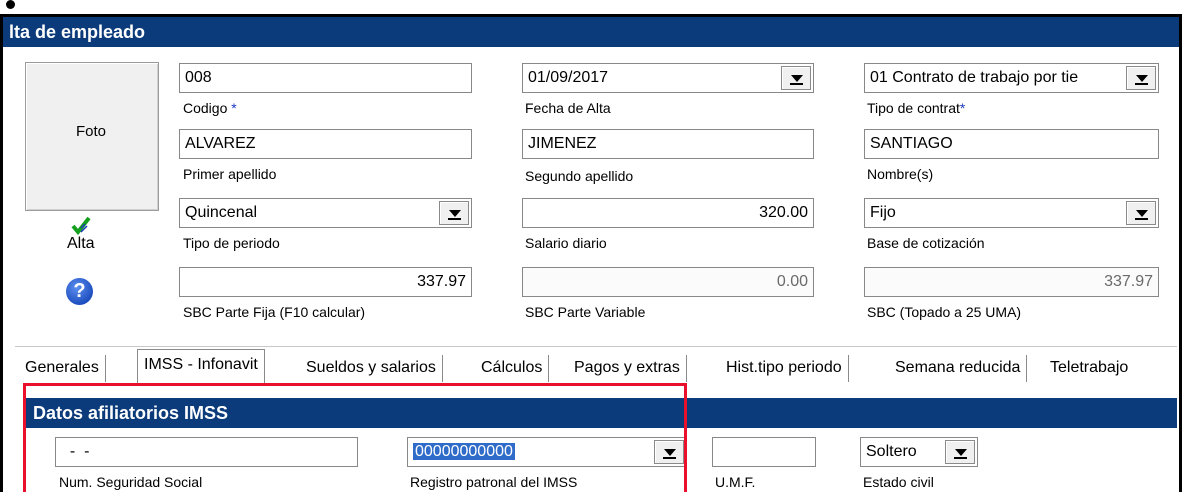 Image resolution: width=1186 pixels, height=492 pixels. Describe the element at coordinates (1011, 282) in the screenshot. I see `sbc-topado-field: 337.97` at that location.